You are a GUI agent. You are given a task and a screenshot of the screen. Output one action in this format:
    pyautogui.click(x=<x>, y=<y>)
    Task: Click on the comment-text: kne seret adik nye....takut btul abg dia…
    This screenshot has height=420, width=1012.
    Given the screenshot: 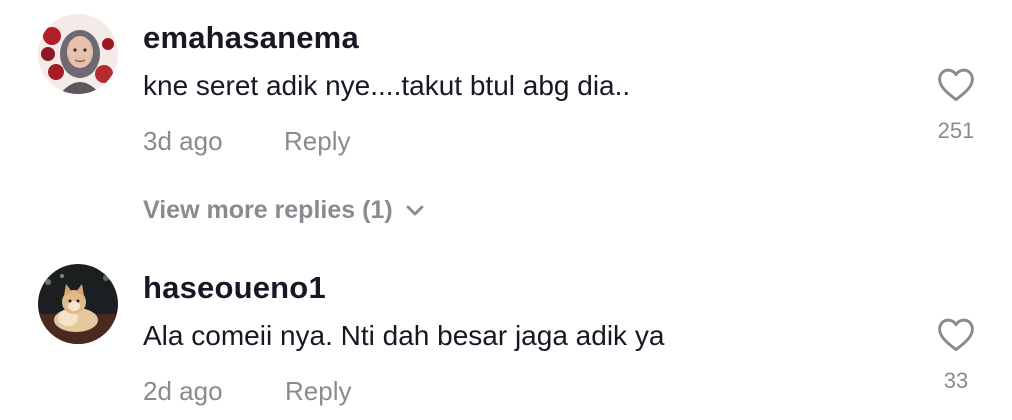 What is the action you would take?
    pyautogui.click(x=387, y=85)
    